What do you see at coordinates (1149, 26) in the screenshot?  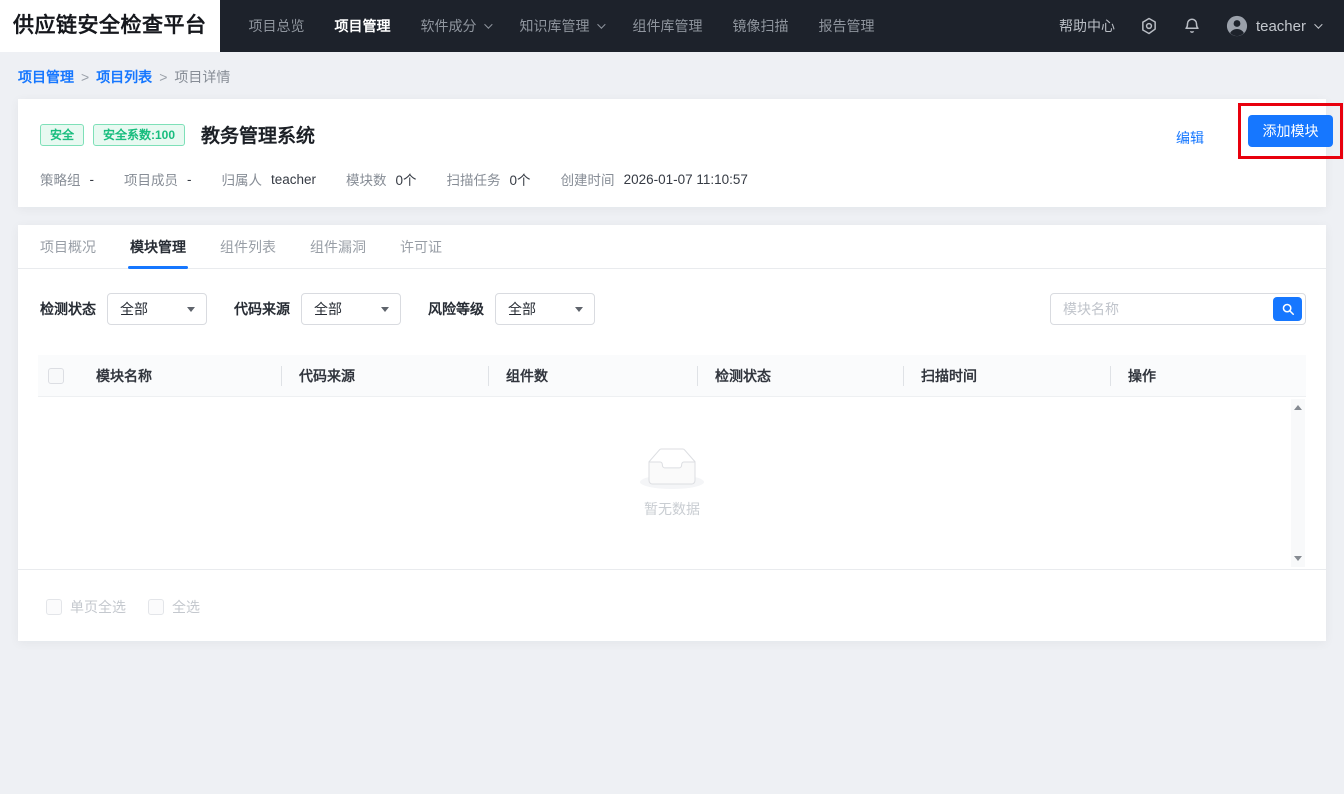 I see `settings-icon` at bounding box center [1149, 26].